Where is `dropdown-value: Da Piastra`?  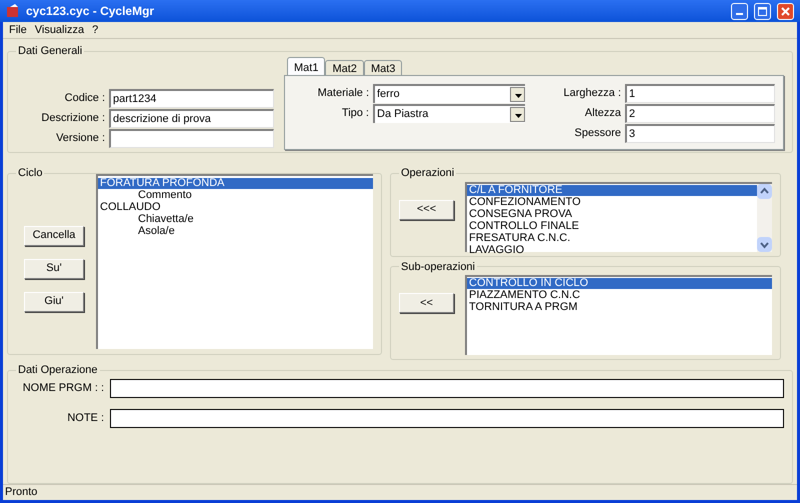
dropdown-value: Da Piastra is located at coordinates (403, 114).